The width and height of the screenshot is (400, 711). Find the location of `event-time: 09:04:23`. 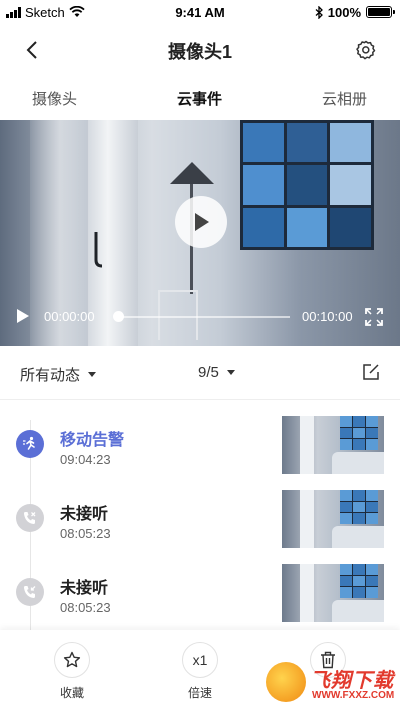

event-time: 09:04:23 is located at coordinates (85, 459).